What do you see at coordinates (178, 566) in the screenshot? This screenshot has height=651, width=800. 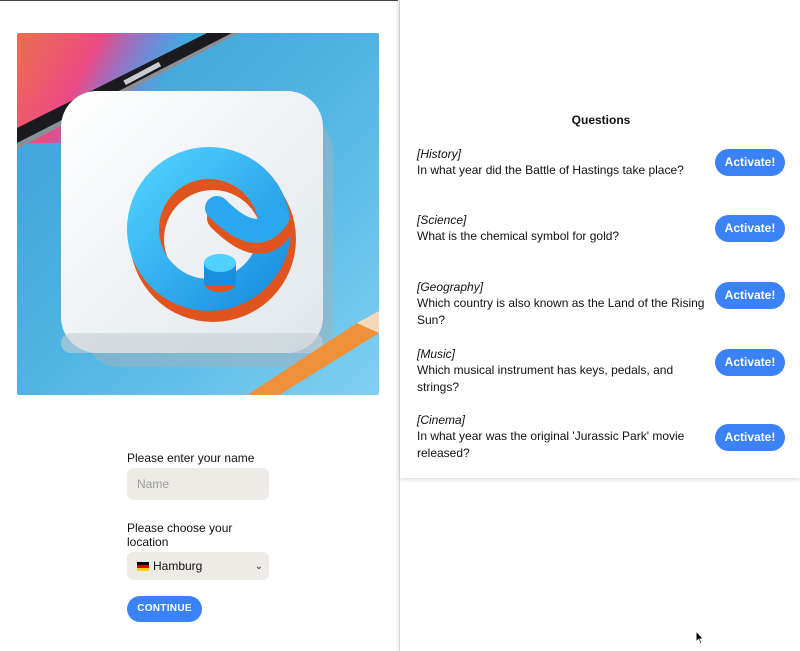 I see `location-value: Hamburg` at bounding box center [178, 566].